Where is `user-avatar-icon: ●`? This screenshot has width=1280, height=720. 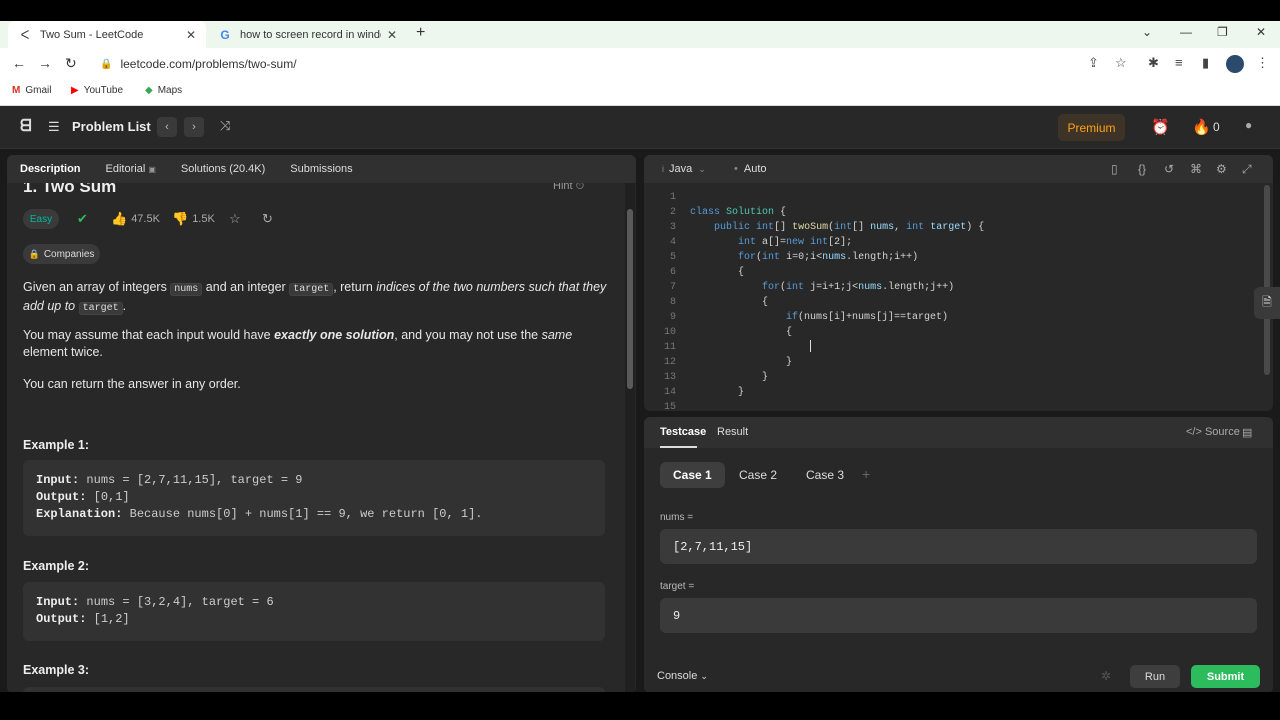
user-avatar-icon: ● is located at coordinates (1248, 125).